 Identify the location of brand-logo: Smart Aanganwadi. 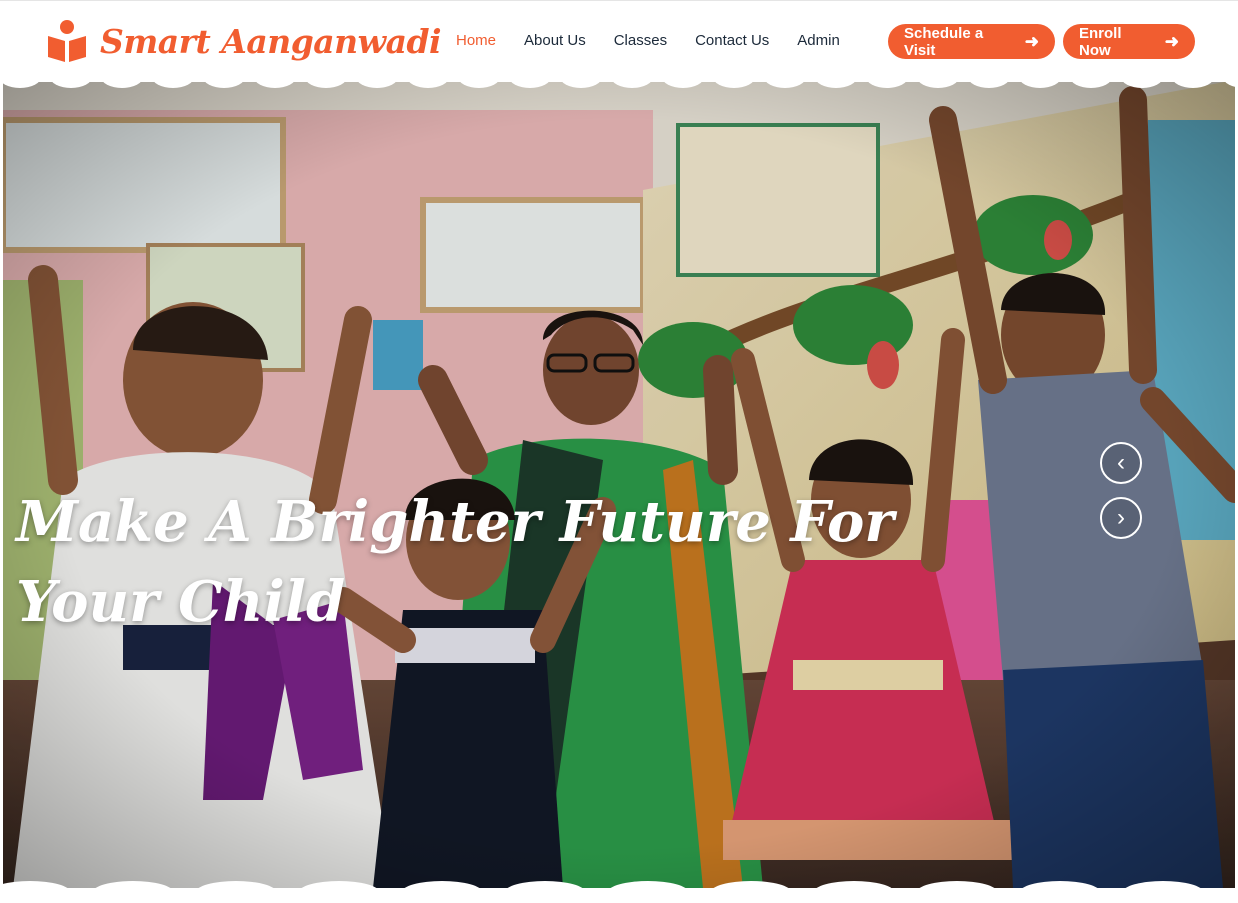
(244, 41).